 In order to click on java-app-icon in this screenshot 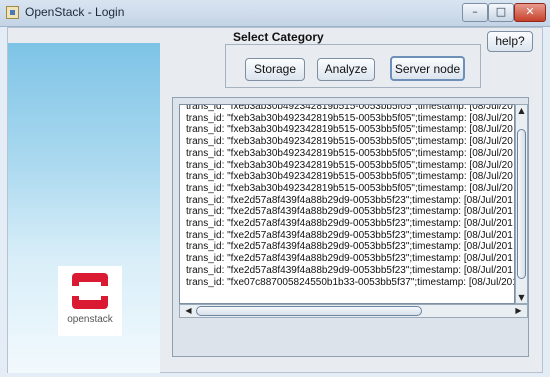, I will do `click(12, 12)`.